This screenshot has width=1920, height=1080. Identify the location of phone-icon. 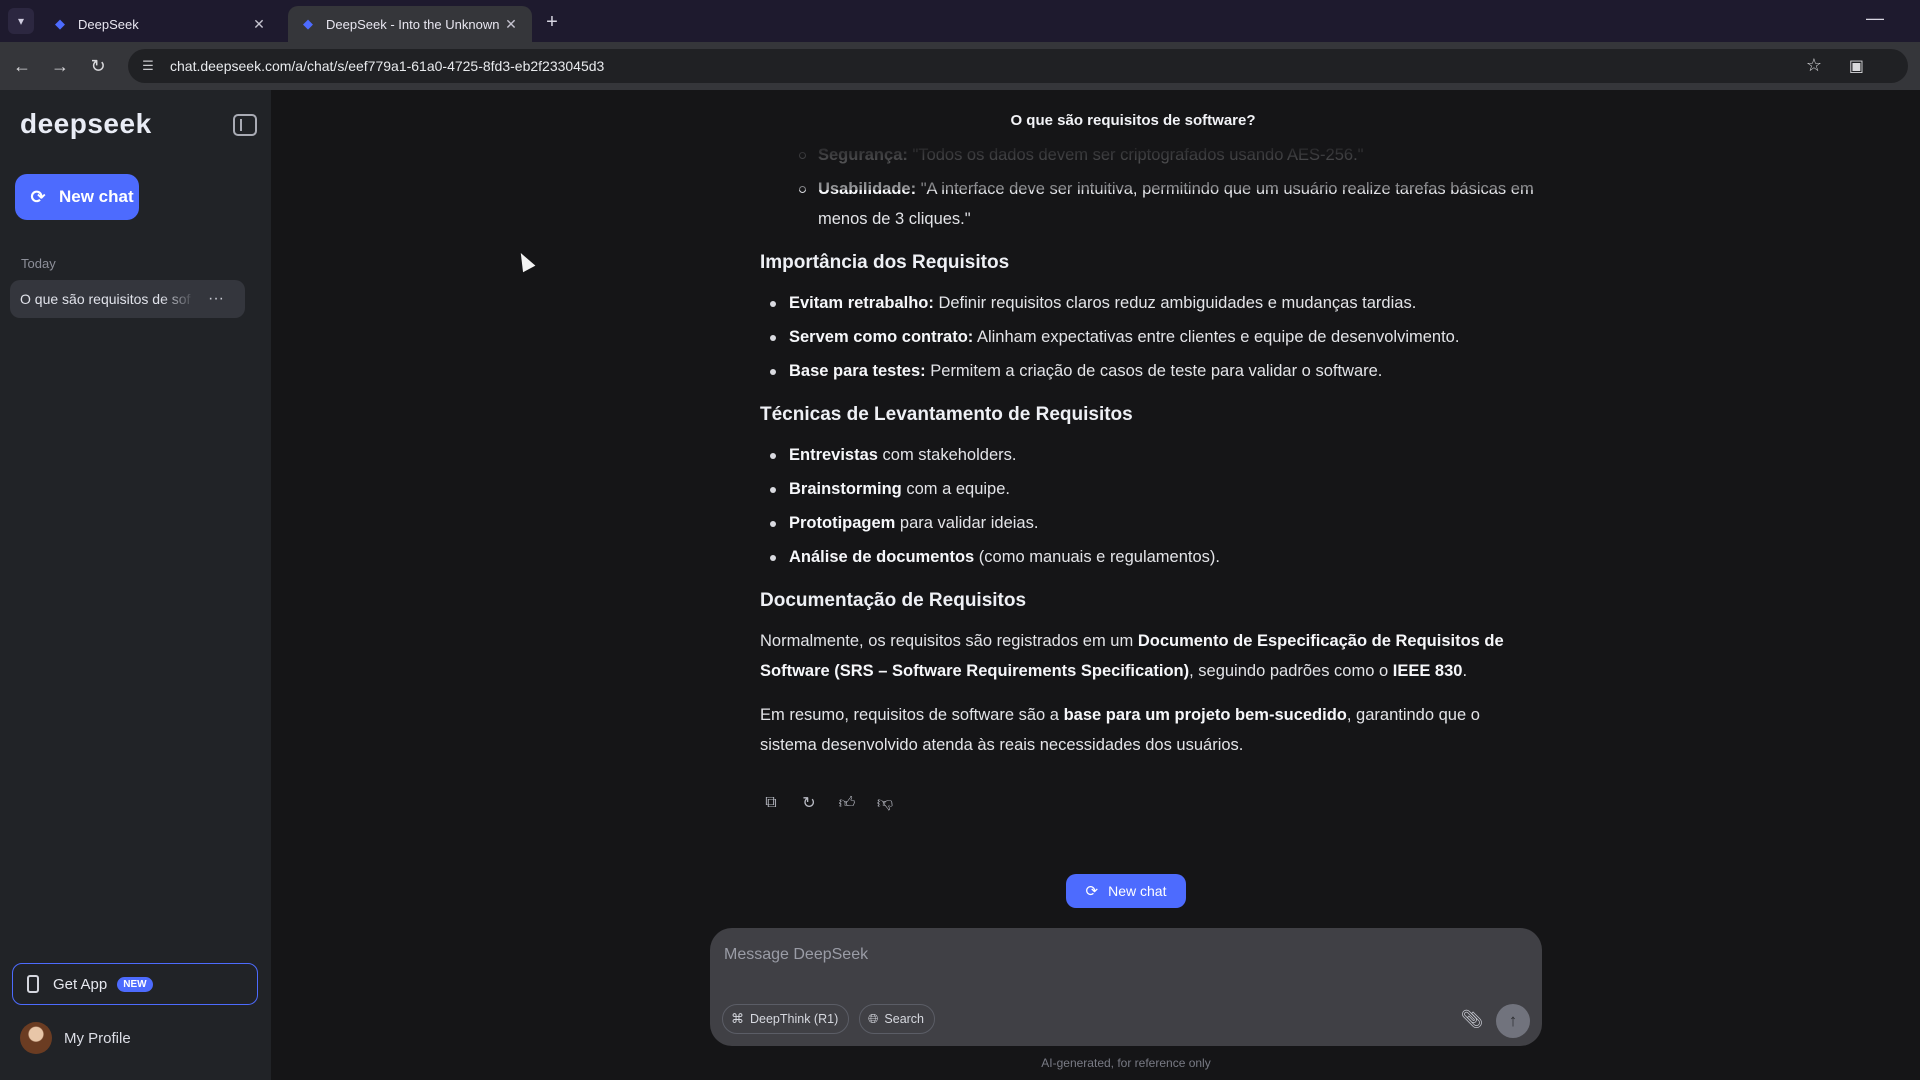
(33, 984).